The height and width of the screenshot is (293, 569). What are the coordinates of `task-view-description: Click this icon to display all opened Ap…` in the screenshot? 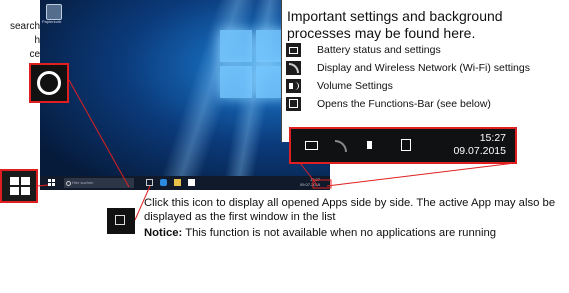 It's located at (354, 219).